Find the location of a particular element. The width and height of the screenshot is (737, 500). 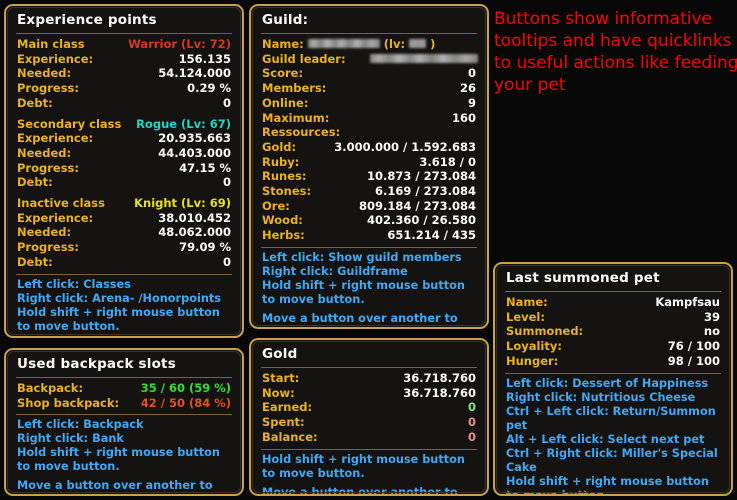

table-row: Maximum: 160 is located at coordinates (369, 118).